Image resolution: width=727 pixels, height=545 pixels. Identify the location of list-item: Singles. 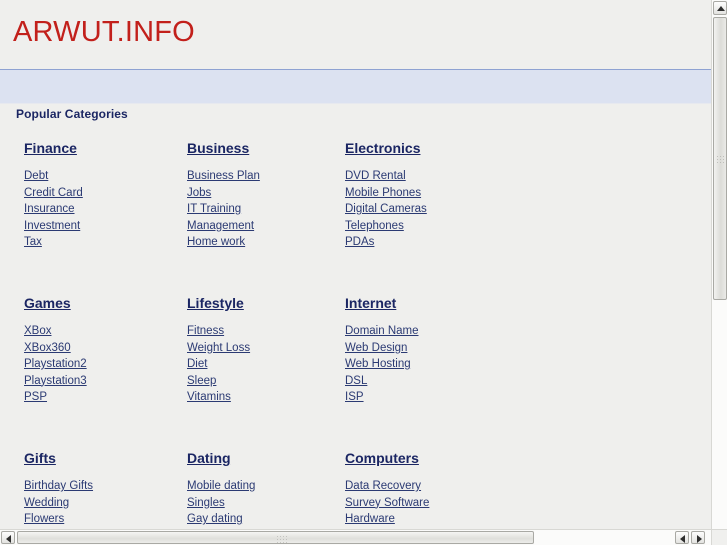
(267, 503).